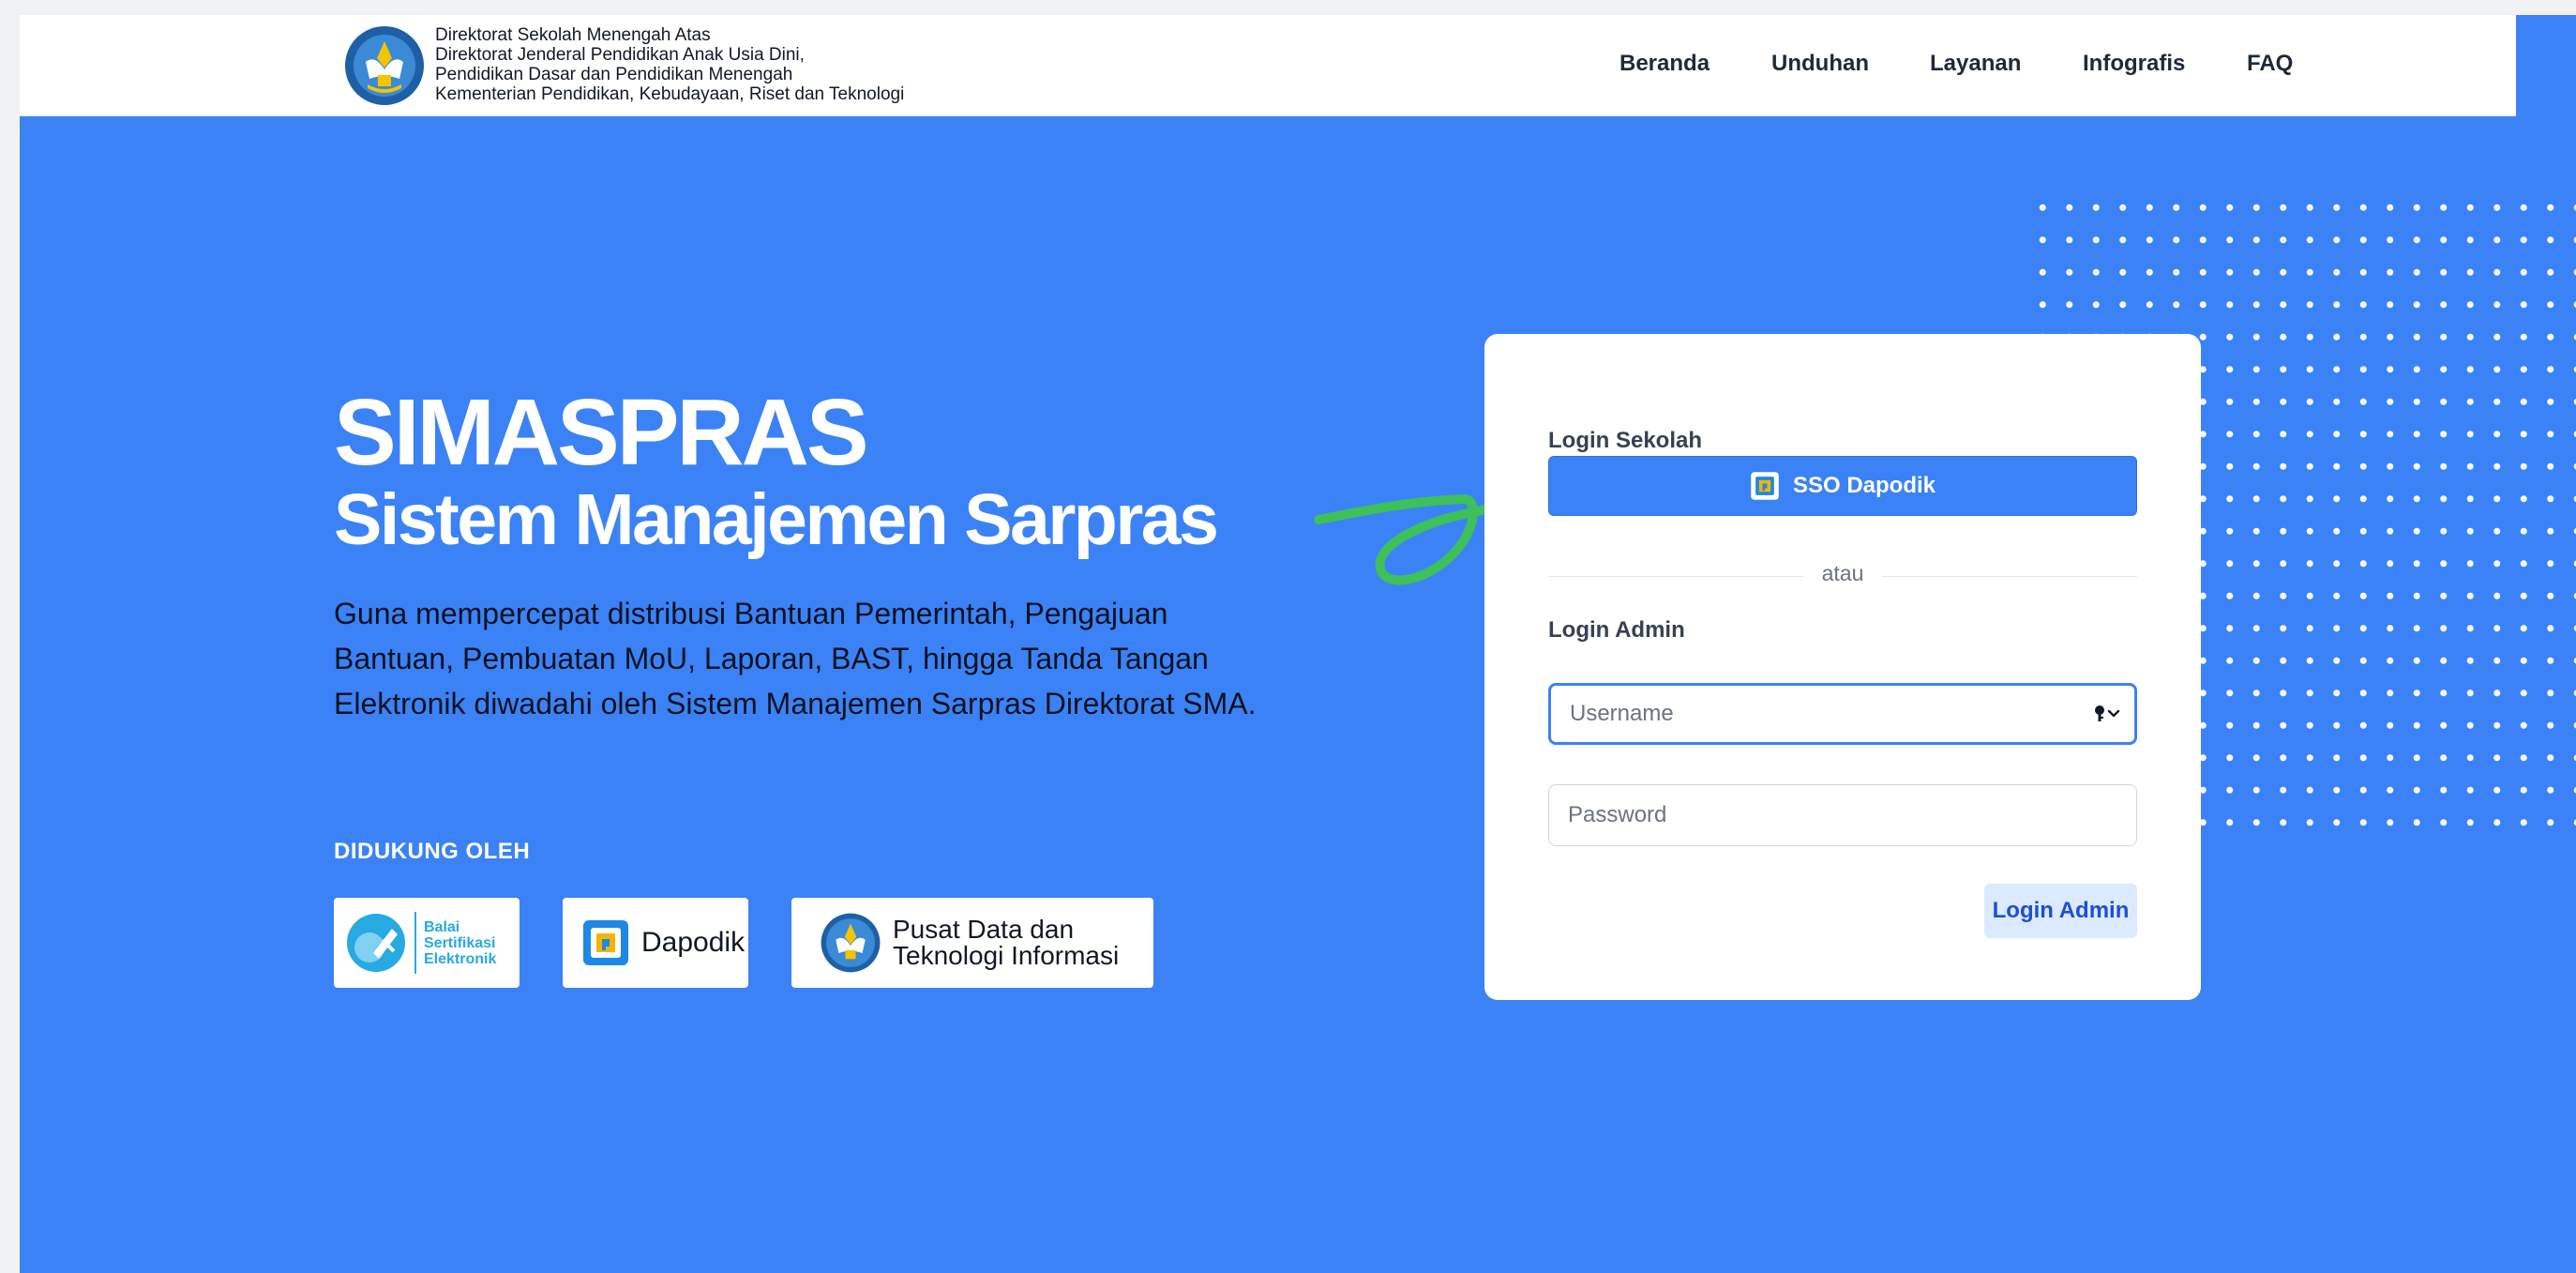 This screenshot has width=2576, height=1273. I want to click on separator-text: atau, so click(1842, 573).